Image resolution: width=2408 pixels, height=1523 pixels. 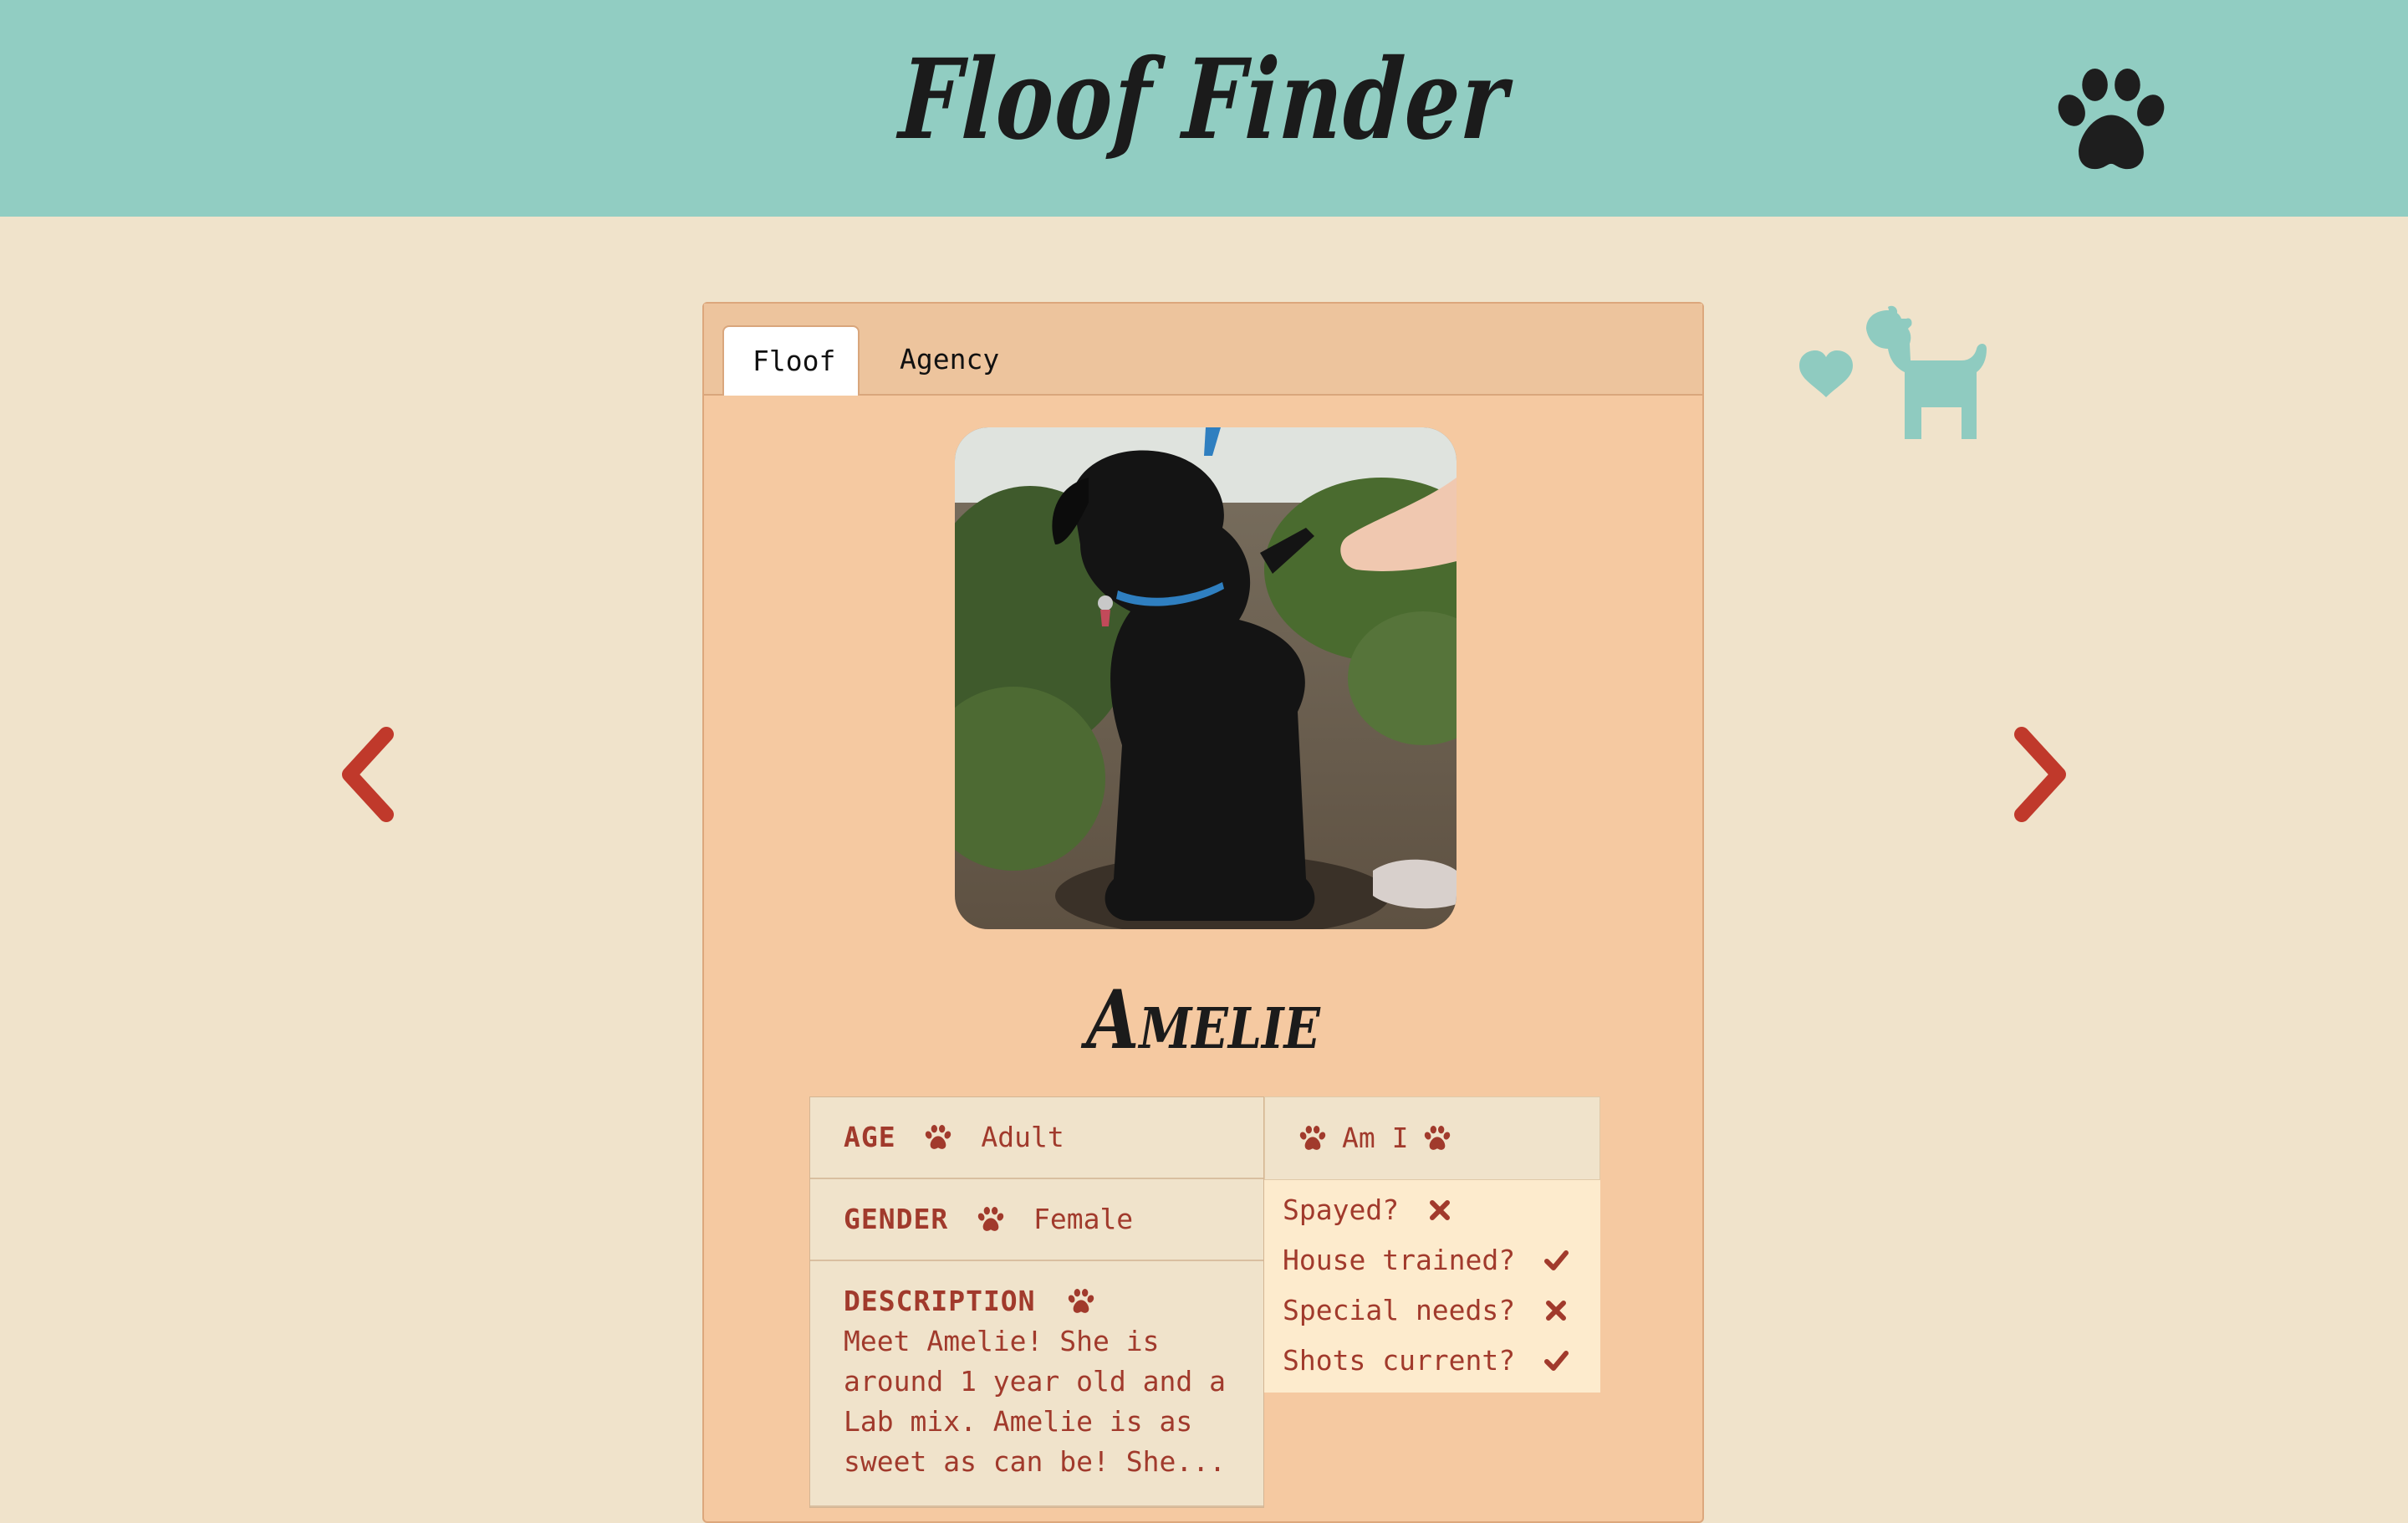 I want to click on floof-photo, so click(x=1206, y=678).